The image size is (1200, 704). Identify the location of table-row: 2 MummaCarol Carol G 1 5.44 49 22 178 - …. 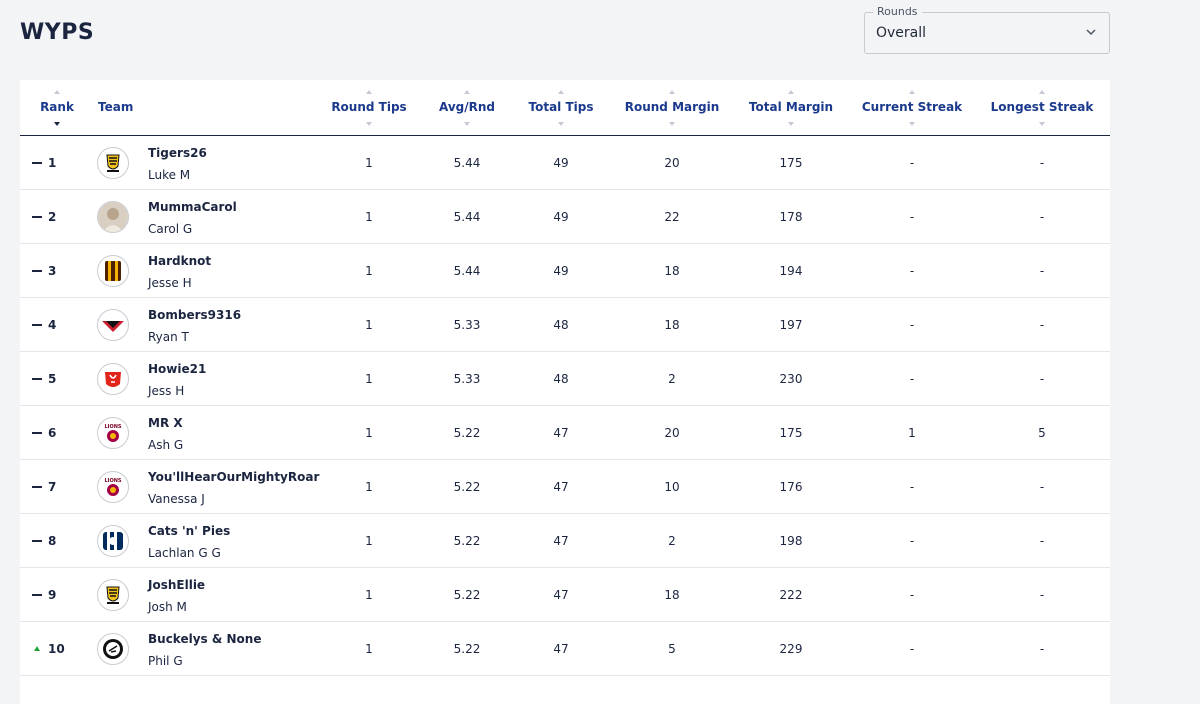
(565, 217).